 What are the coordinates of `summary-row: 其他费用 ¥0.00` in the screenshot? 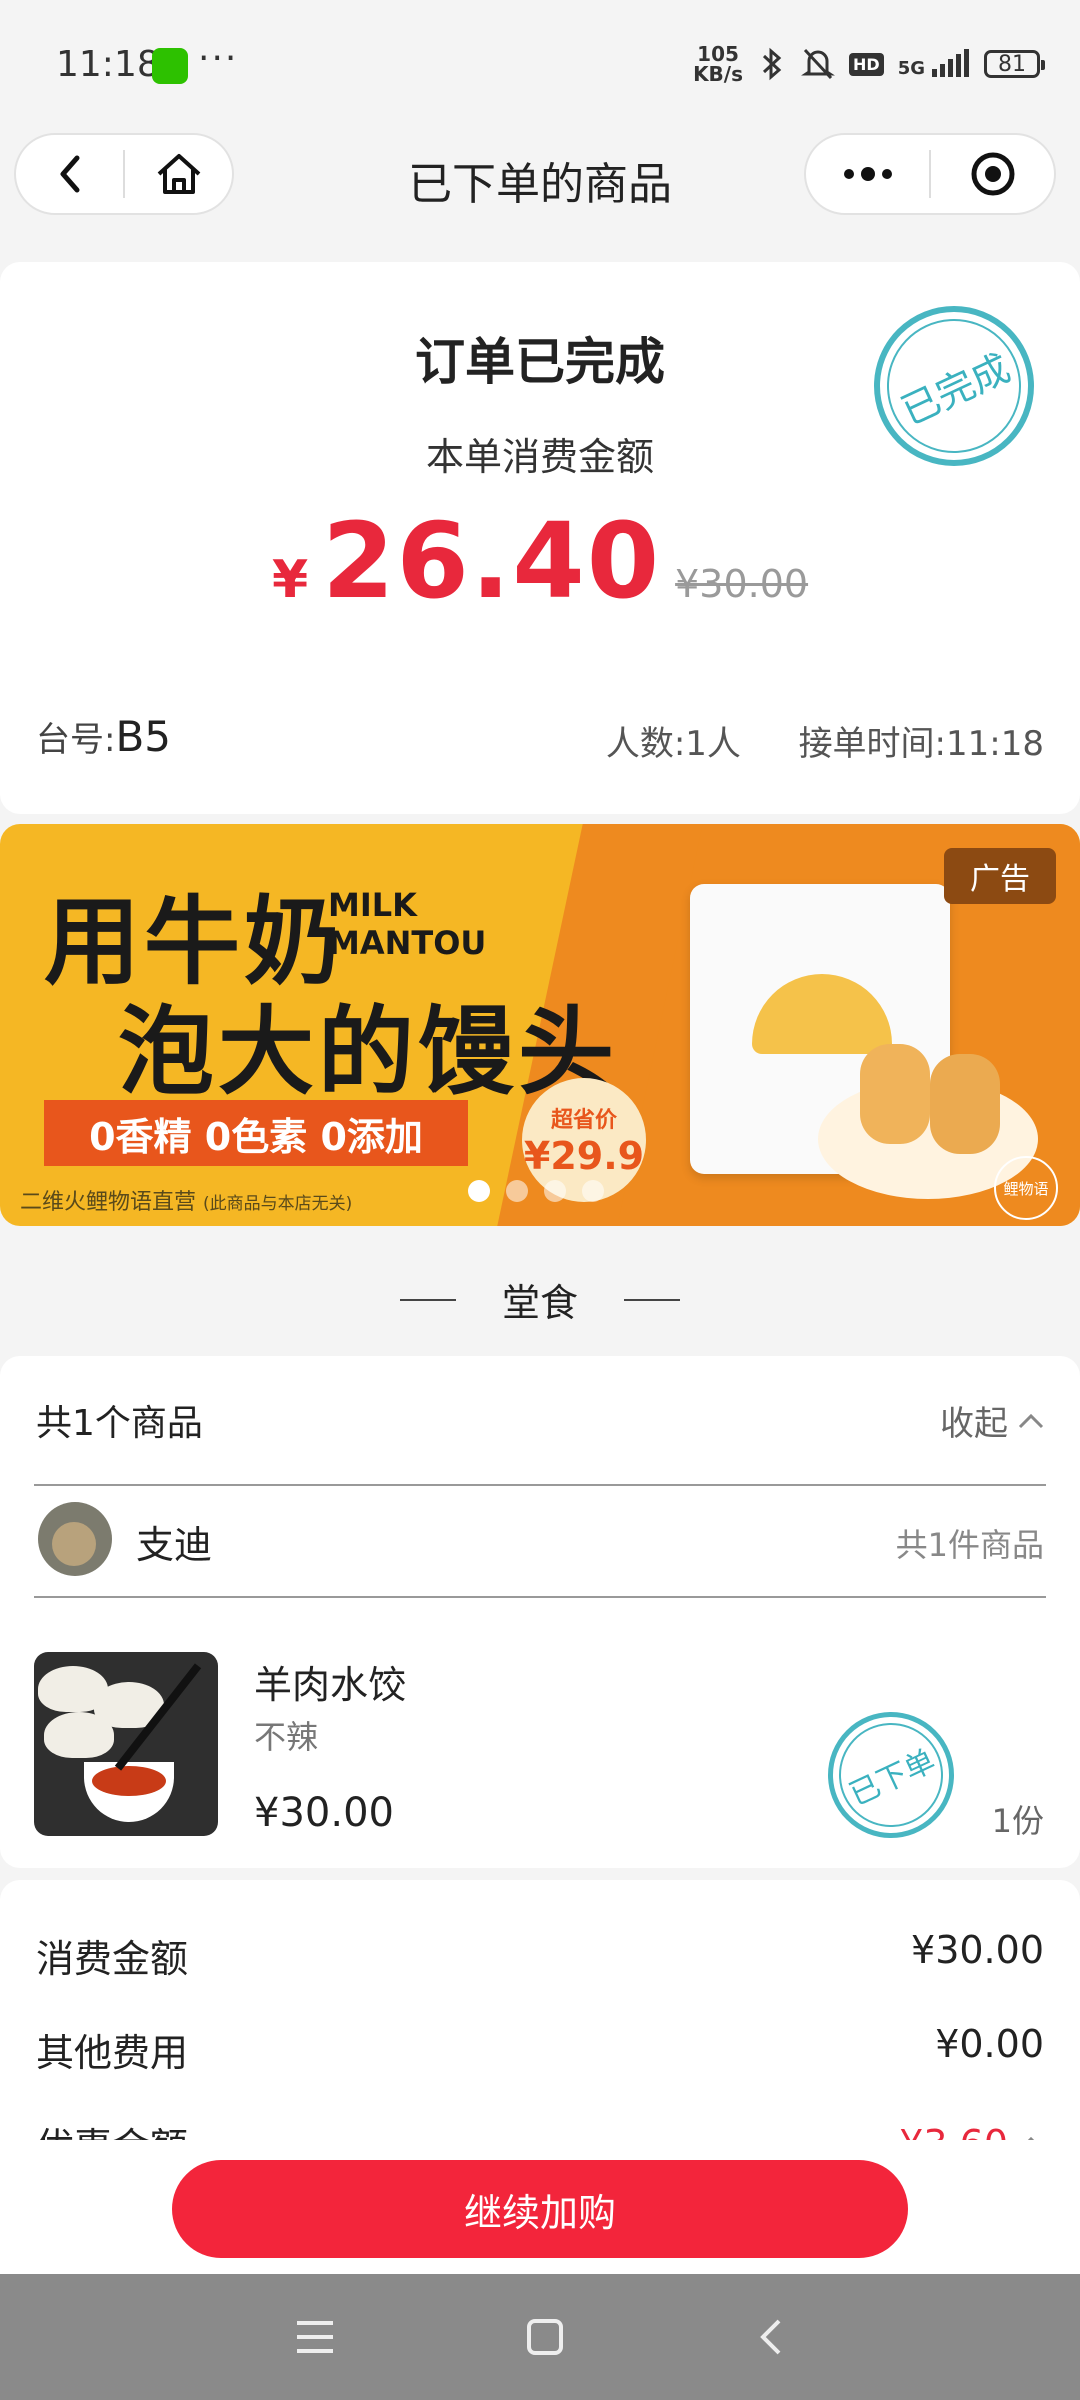 It's located at (540, 2049).